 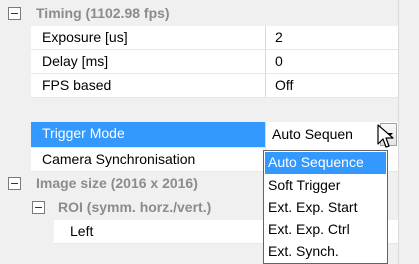 I want to click on category-label-timing: Timing (1102.98 fps), so click(x=103, y=13).